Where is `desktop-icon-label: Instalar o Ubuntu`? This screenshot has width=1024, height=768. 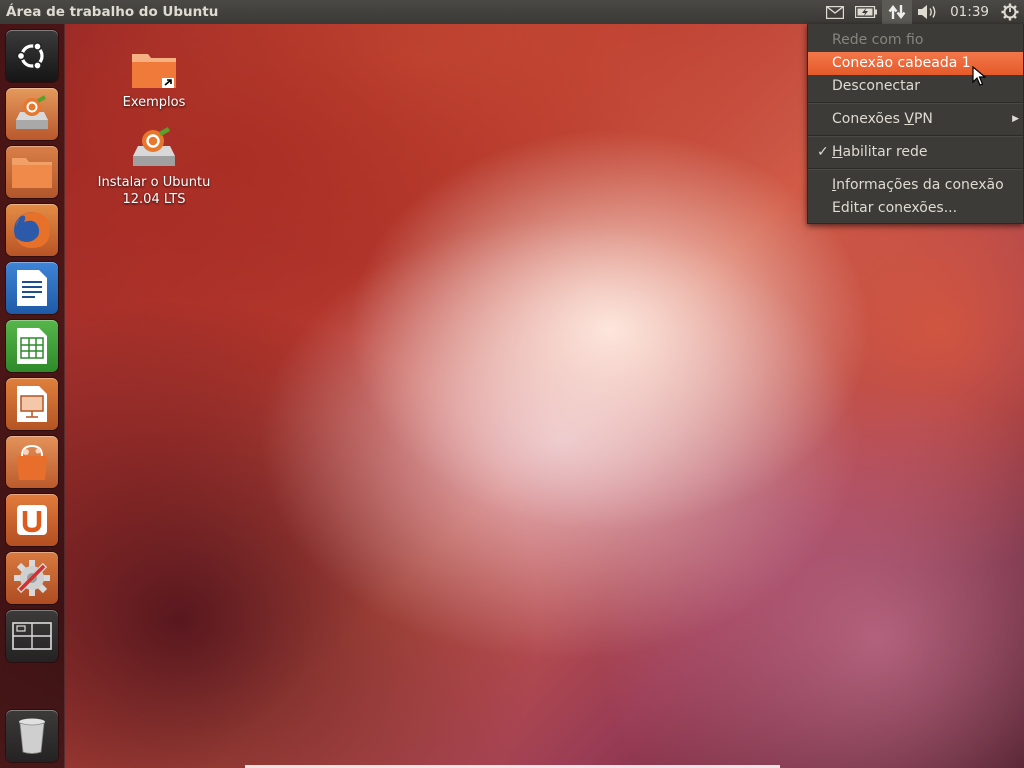 desktop-icon-label: Instalar o Ubuntu is located at coordinates (154, 182).